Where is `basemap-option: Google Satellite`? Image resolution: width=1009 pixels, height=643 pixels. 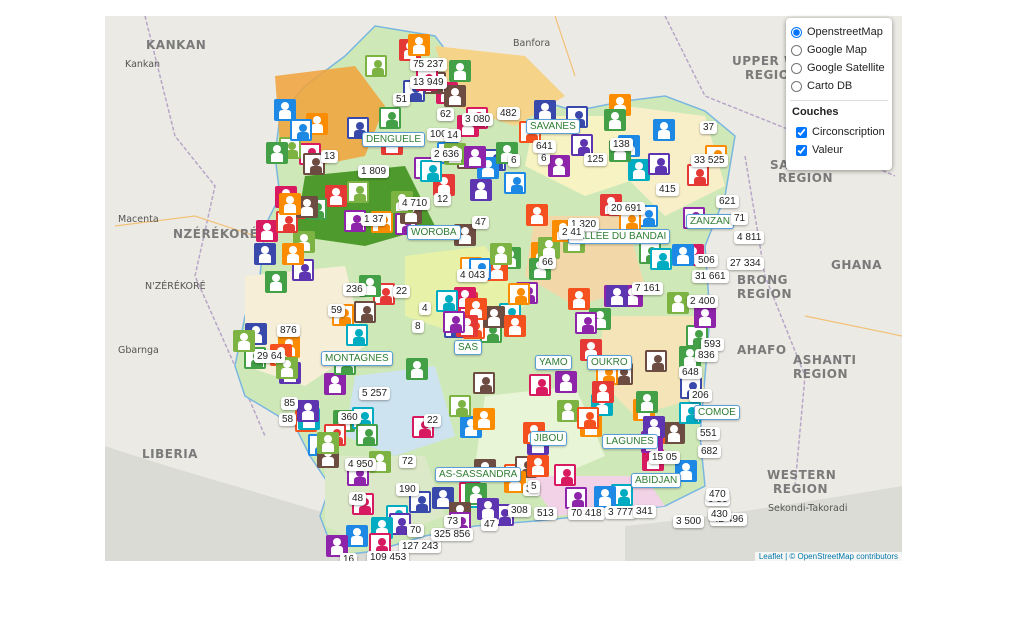 basemap-option: Google Satellite is located at coordinates (838, 68).